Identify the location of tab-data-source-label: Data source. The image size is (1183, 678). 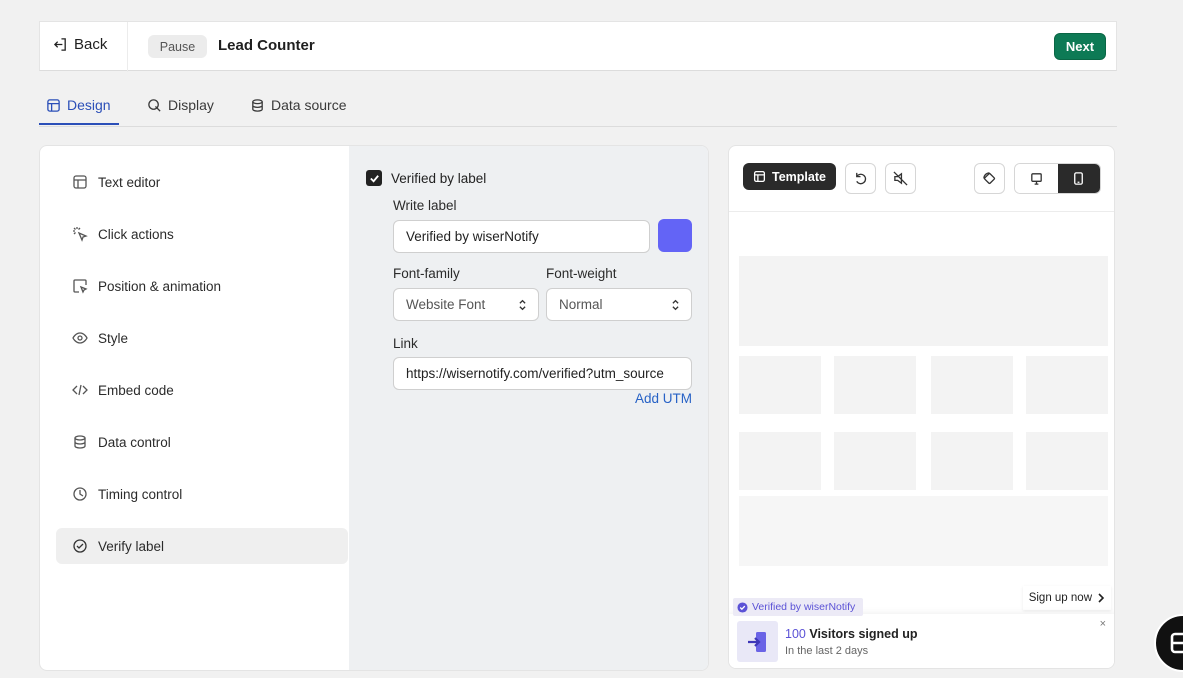
(309, 105).